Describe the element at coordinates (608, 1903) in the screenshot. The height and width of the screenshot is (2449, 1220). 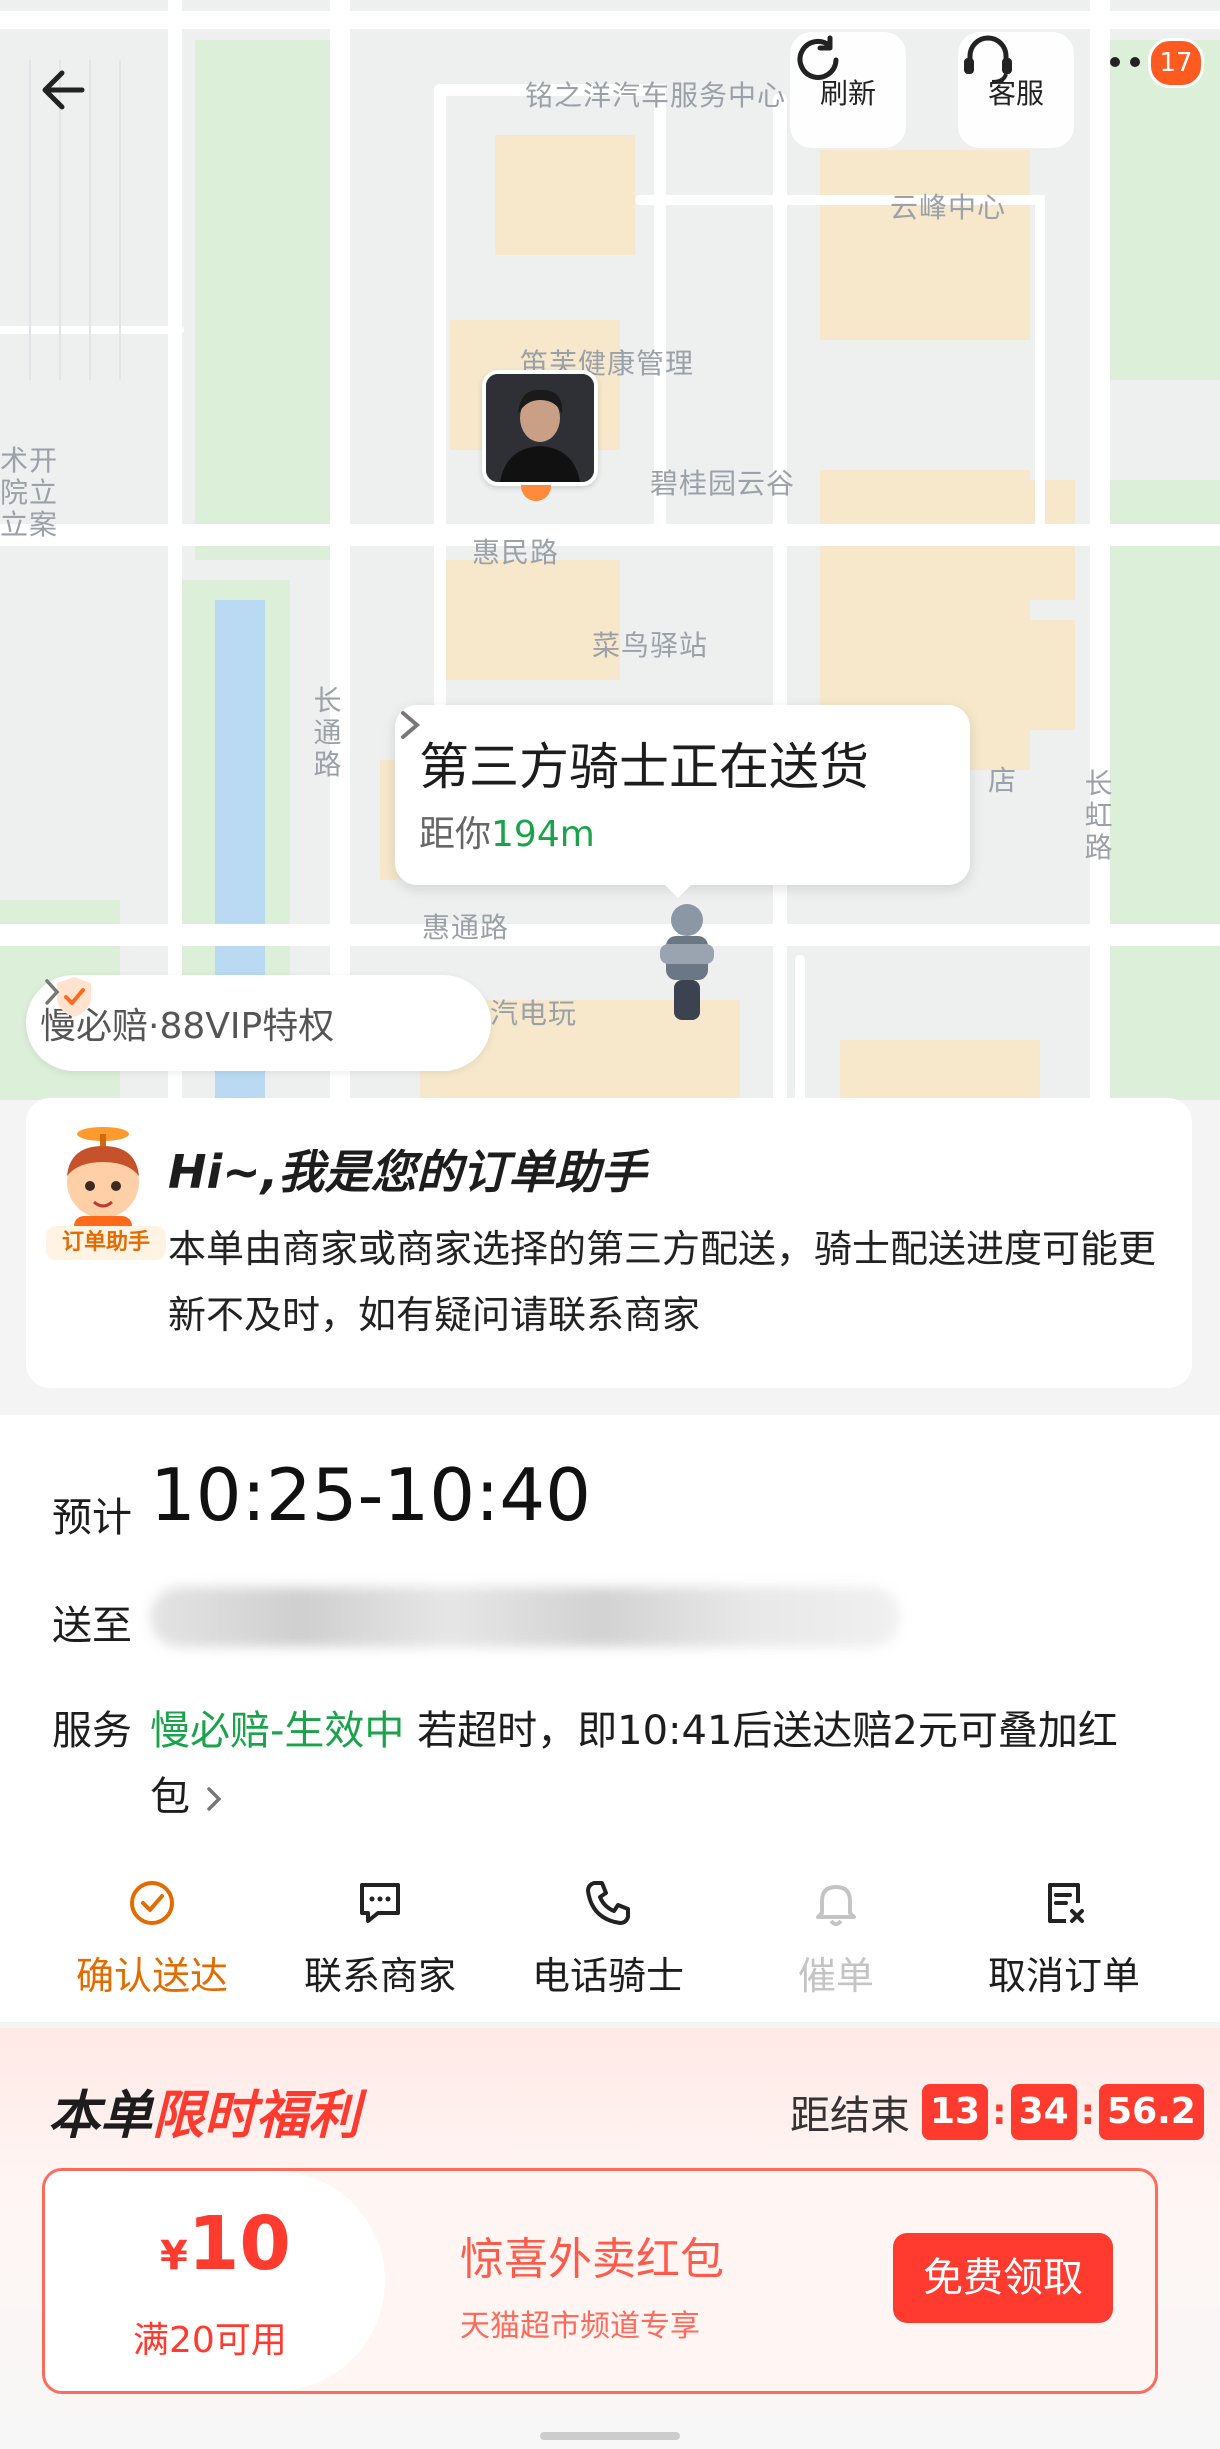
I see `phone-icon` at that location.